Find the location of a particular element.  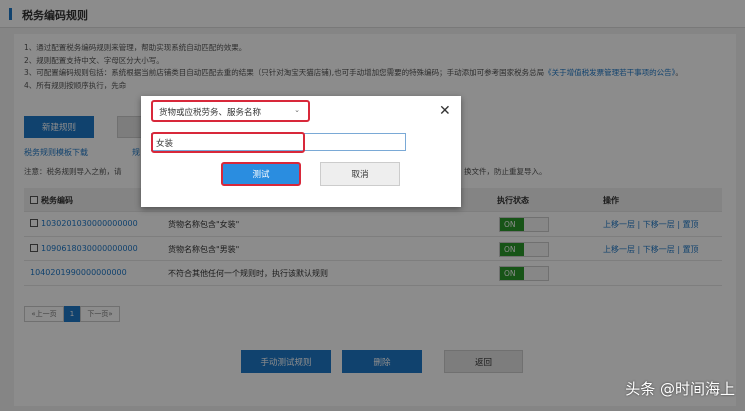

select-value: 货物或应税劳务、服务名称 is located at coordinates (210, 113).